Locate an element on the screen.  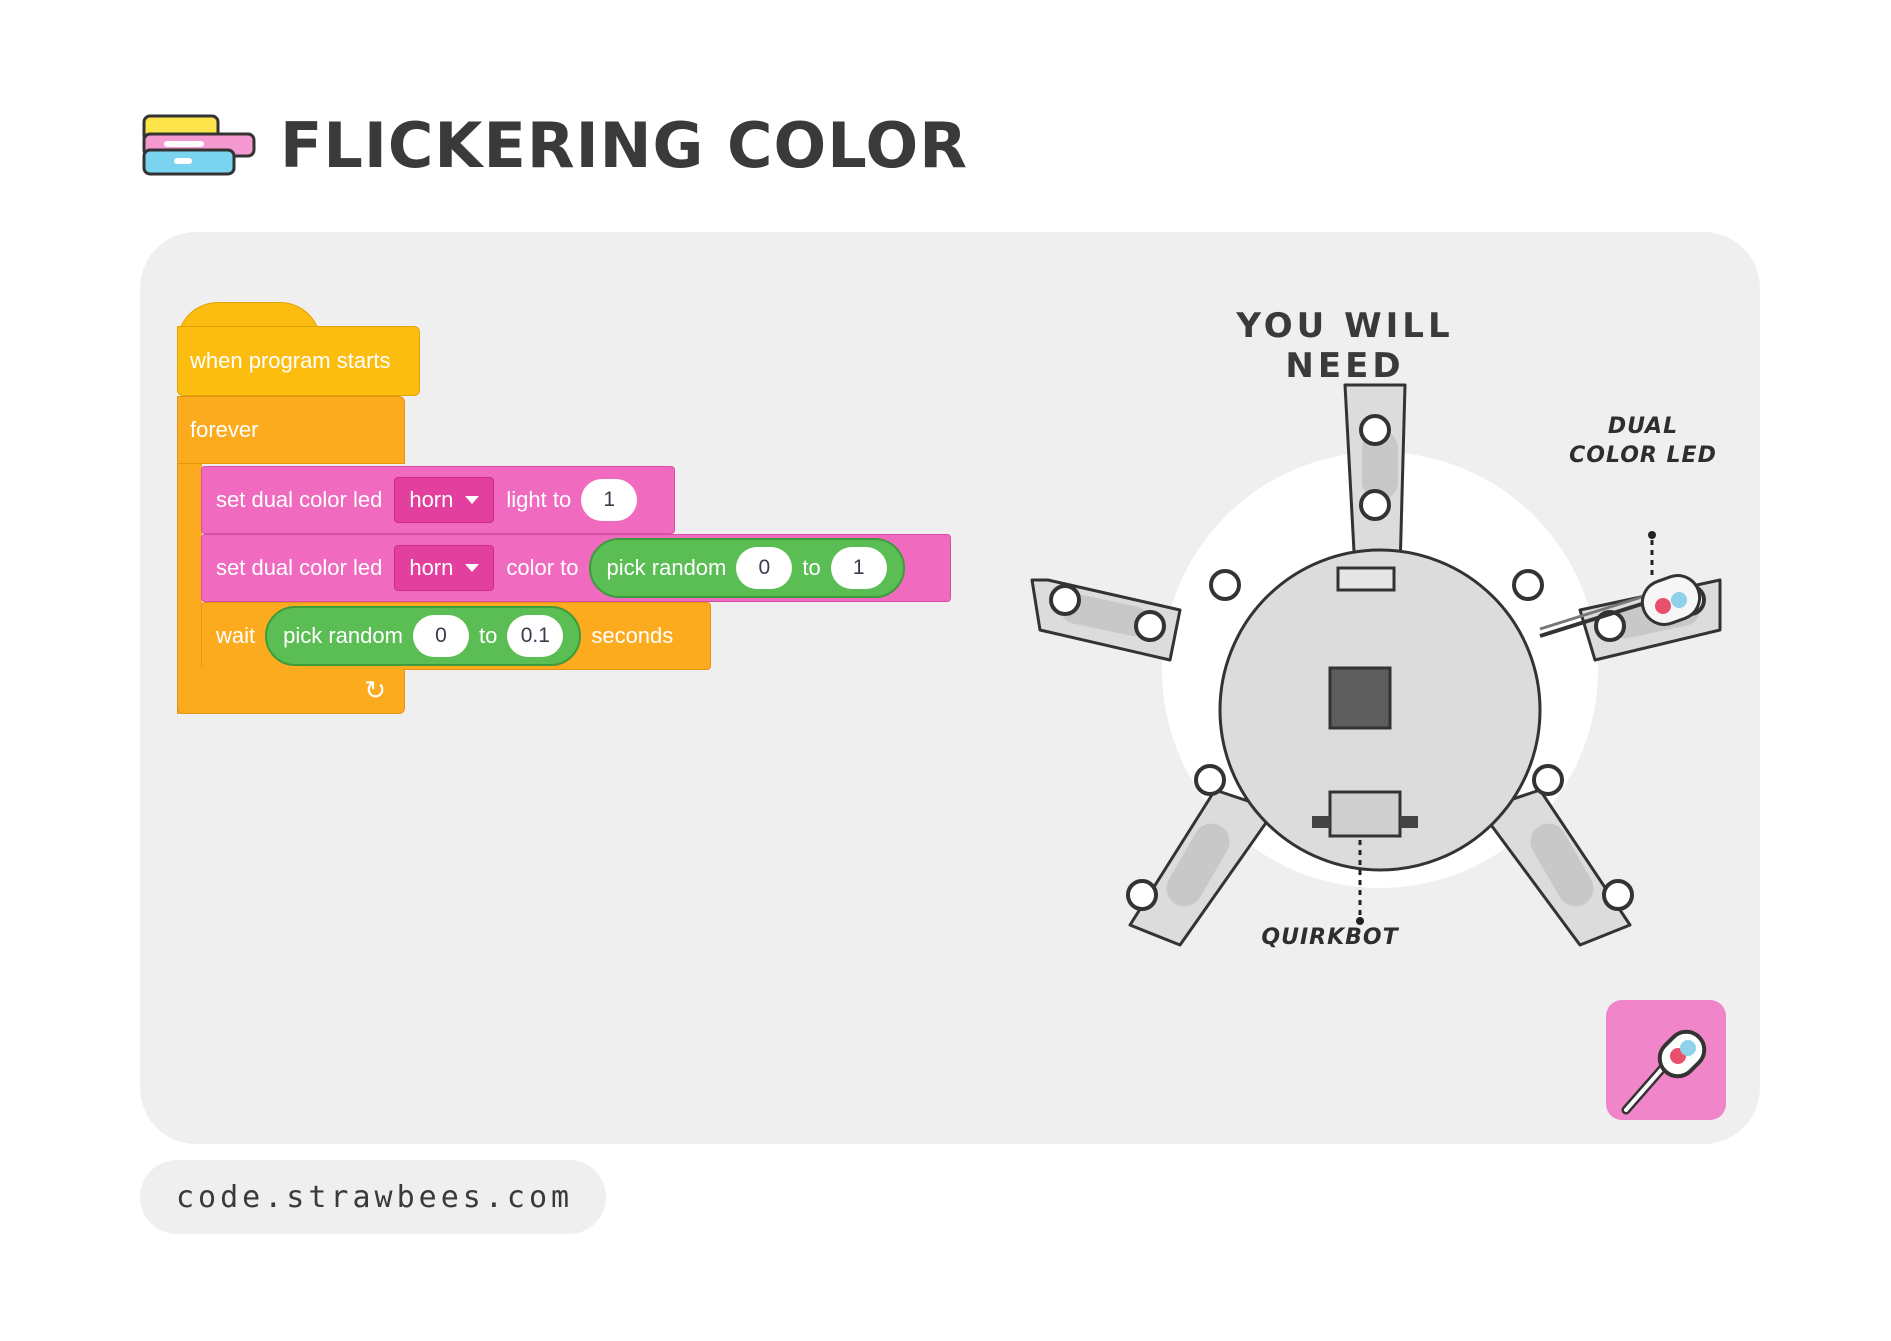
forever-block-label: forever is located at coordinates (224, 429).